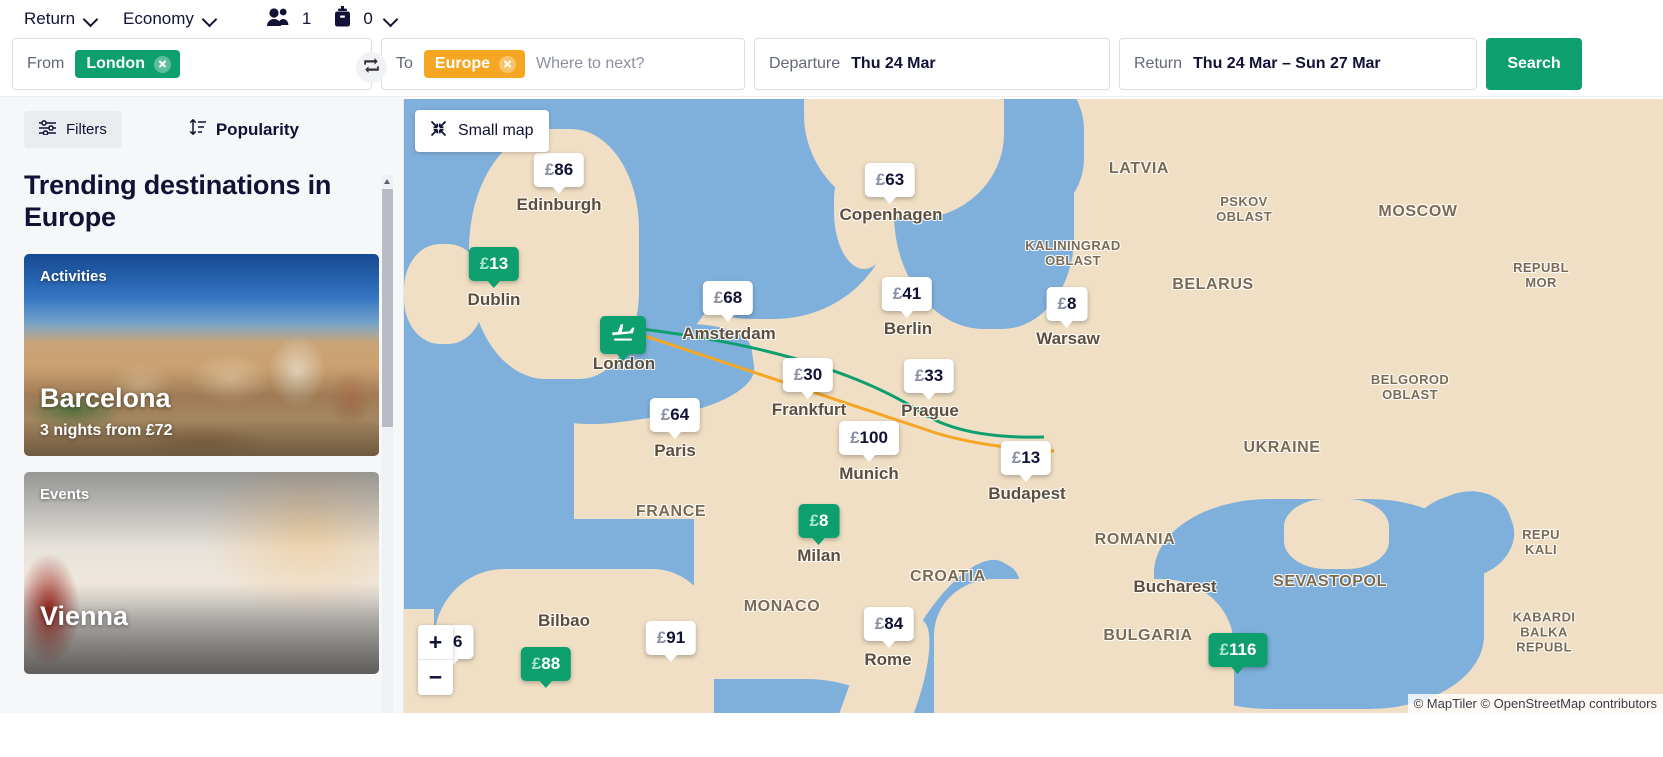  I want to click on zoom-controls: + −, so click(435, 660).